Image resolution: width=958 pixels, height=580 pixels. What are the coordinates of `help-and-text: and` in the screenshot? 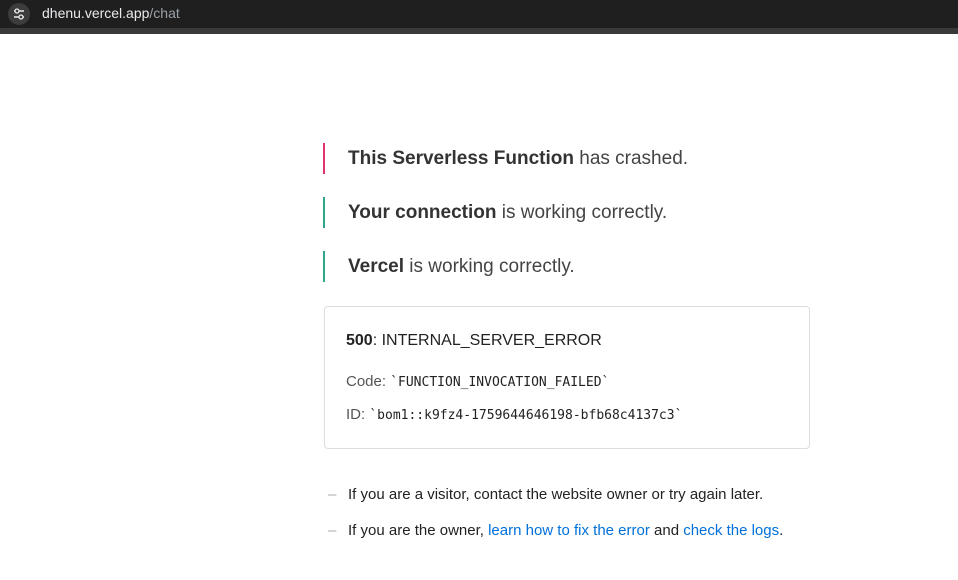 It's located at (666, 530).